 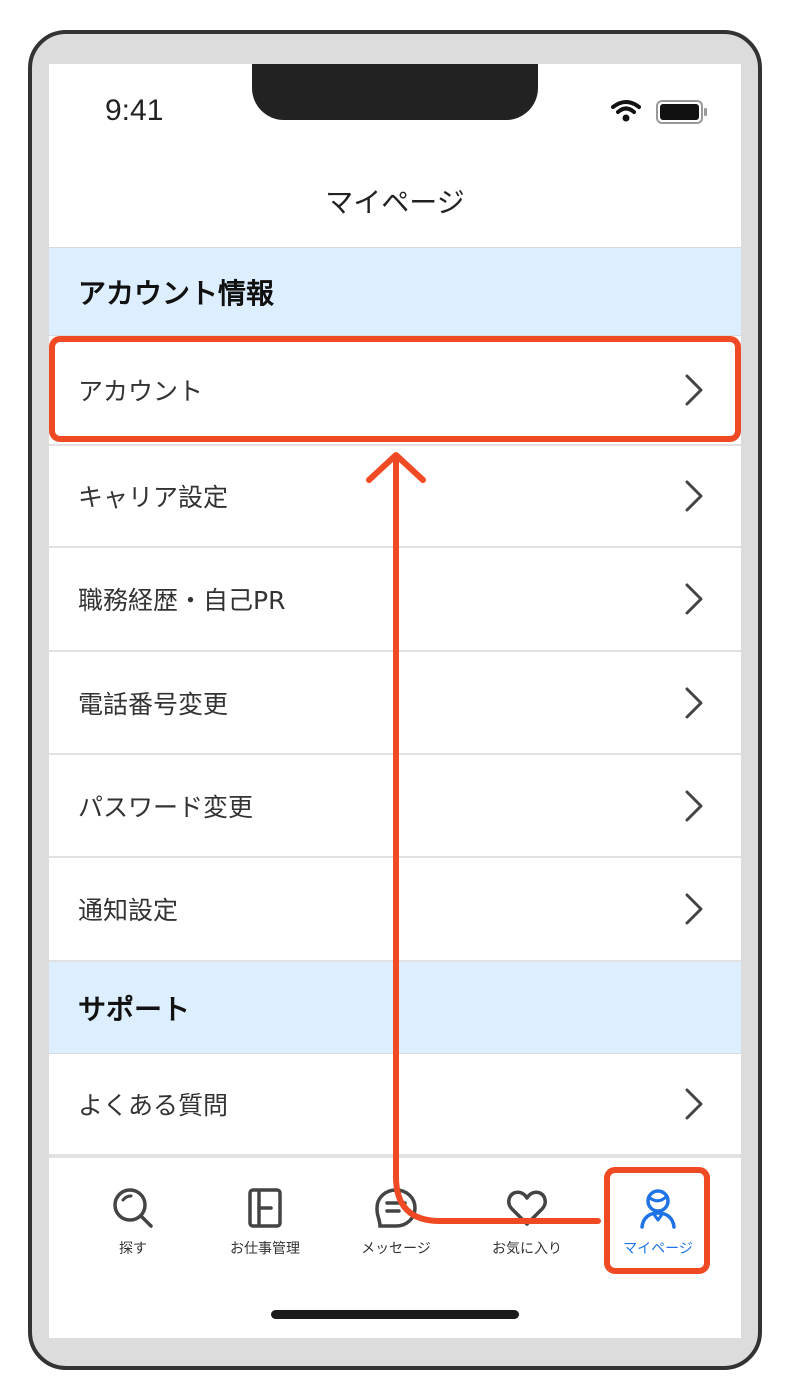 What do you see at coordinates (395, 292) in the screenshot?
I see `section-header-account-info: アカウント情報` at bounding box center [395, 292].